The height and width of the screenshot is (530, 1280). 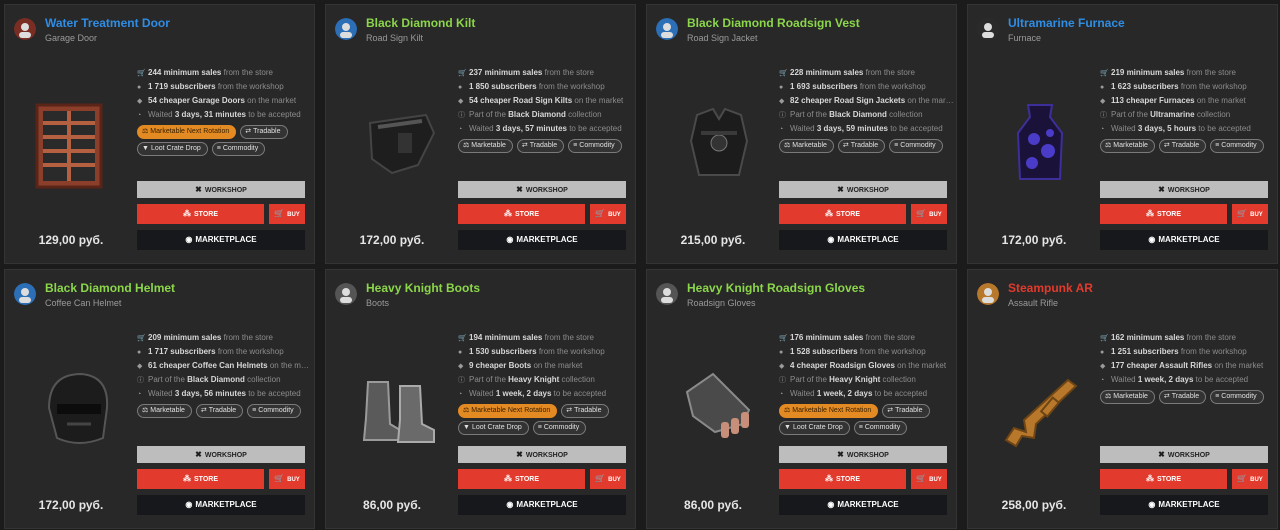 What do you see at coordinates (420, 23) in the screenshot?
I see `item-name: Black Diamond Kilt` at bounding box center [420, 23].